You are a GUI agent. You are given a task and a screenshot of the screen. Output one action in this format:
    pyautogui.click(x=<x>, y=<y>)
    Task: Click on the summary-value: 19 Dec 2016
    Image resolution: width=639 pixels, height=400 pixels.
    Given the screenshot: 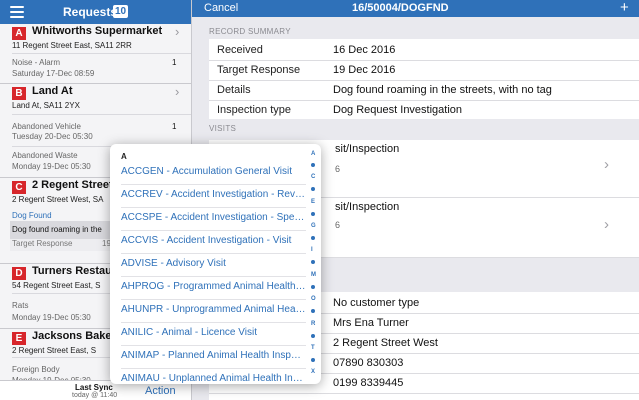 What is the action you would take?
    pyautogui.click(x=364, y=70)
    